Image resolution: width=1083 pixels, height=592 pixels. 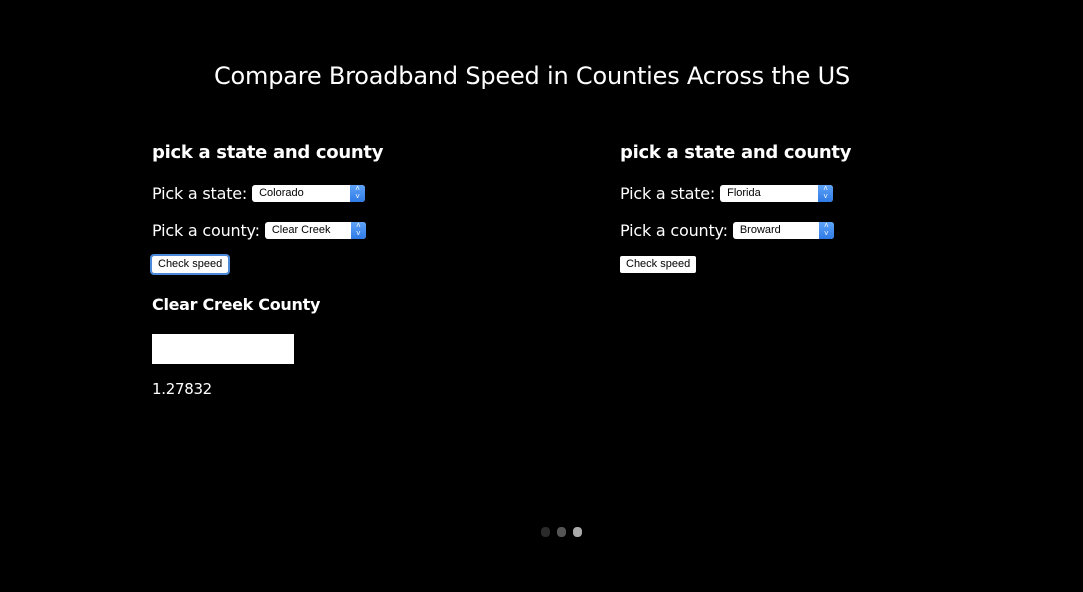 I want to click on state-row: Pick a state: Colorado ˄ ˅, so click(x=352, y=193).